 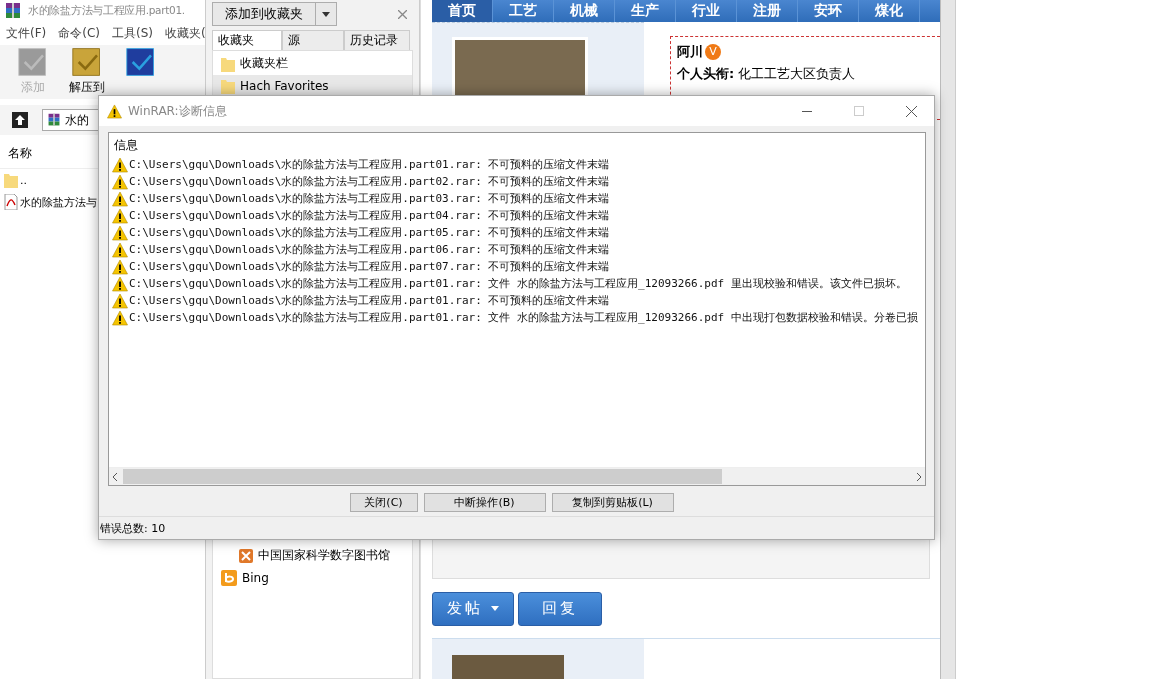 I want to click on favorite-item: 收藏夹栏, so click(x=312, y=63).